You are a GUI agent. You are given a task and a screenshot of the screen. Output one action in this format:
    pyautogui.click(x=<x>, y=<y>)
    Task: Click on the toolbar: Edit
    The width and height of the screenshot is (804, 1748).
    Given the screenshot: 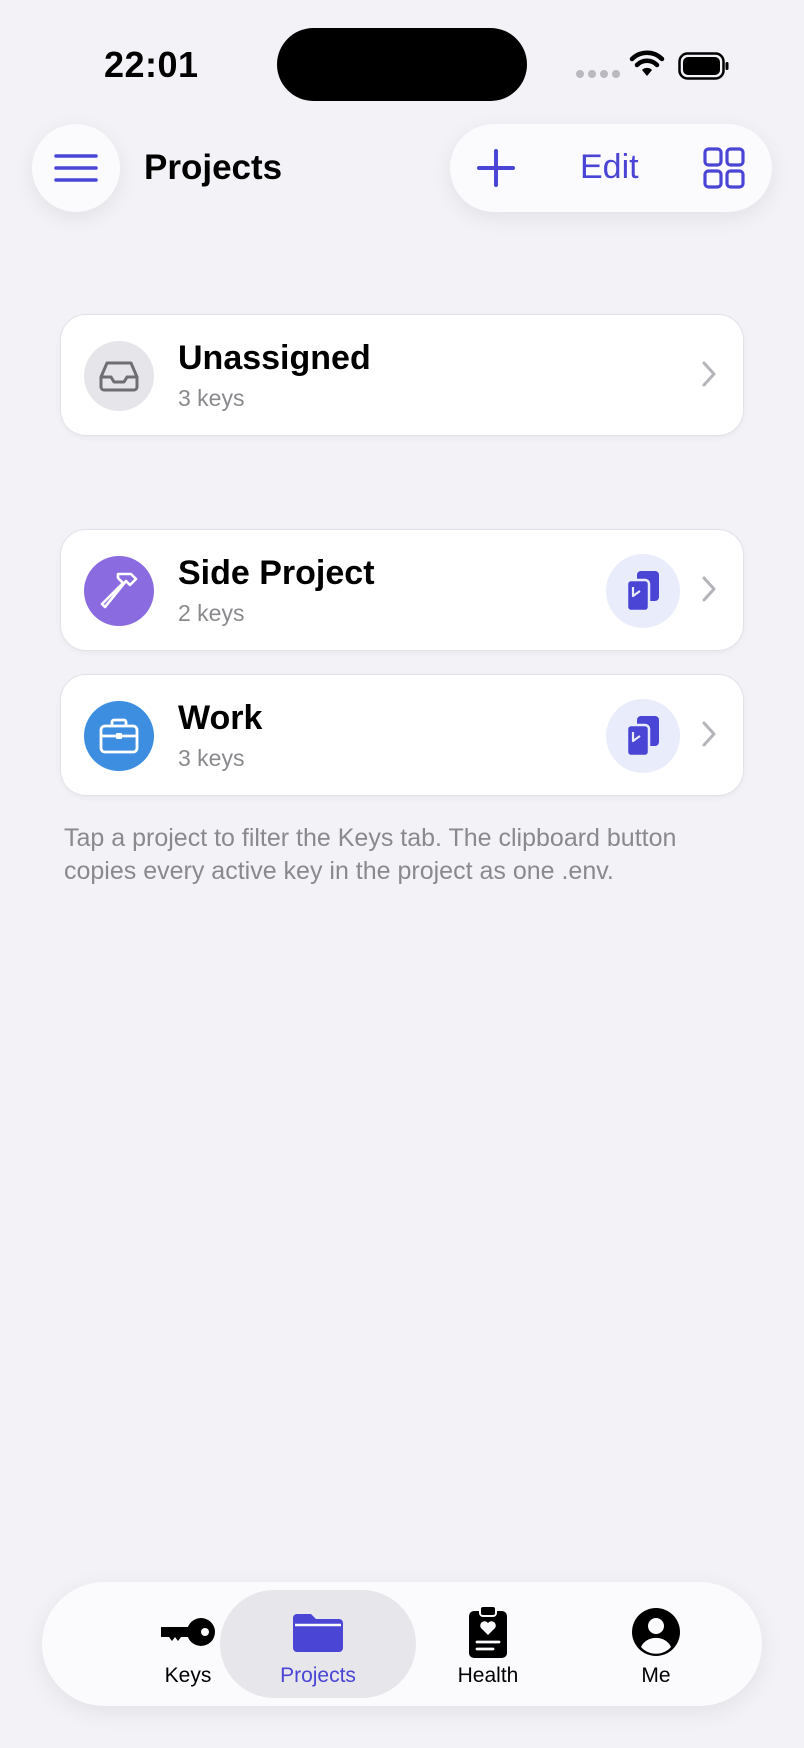 What is the action you would take?
    pyautogui.click(x=611, y=168)
    